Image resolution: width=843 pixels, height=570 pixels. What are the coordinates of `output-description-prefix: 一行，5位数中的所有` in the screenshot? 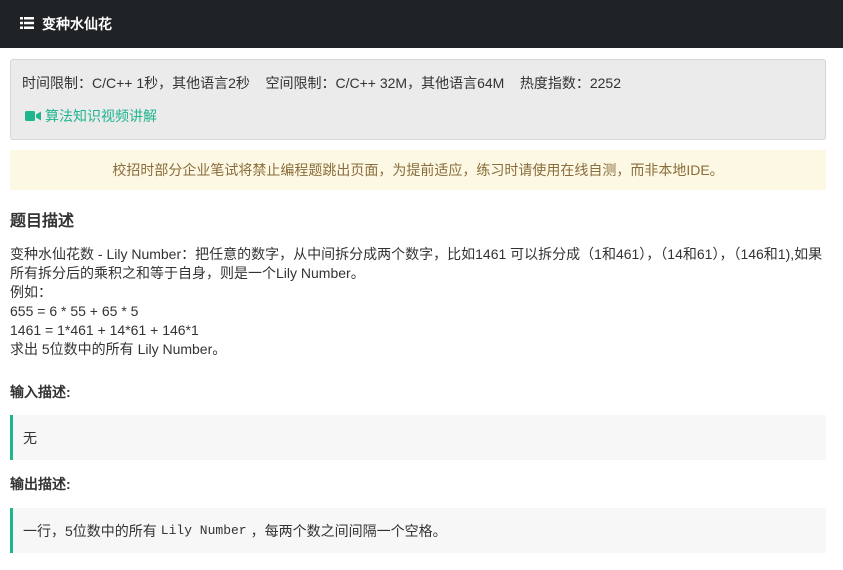 It's located at (90, 530).